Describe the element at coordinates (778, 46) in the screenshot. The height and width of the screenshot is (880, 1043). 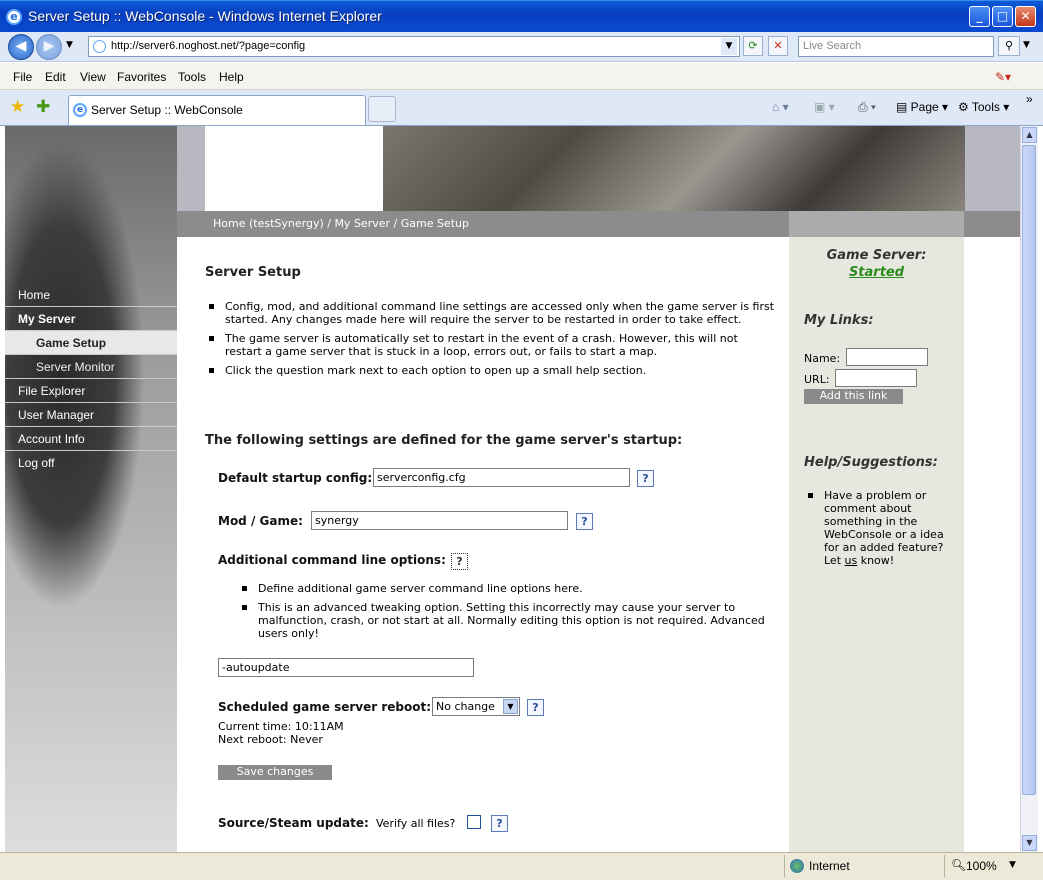
I see `stop-button: ✕` at that location.